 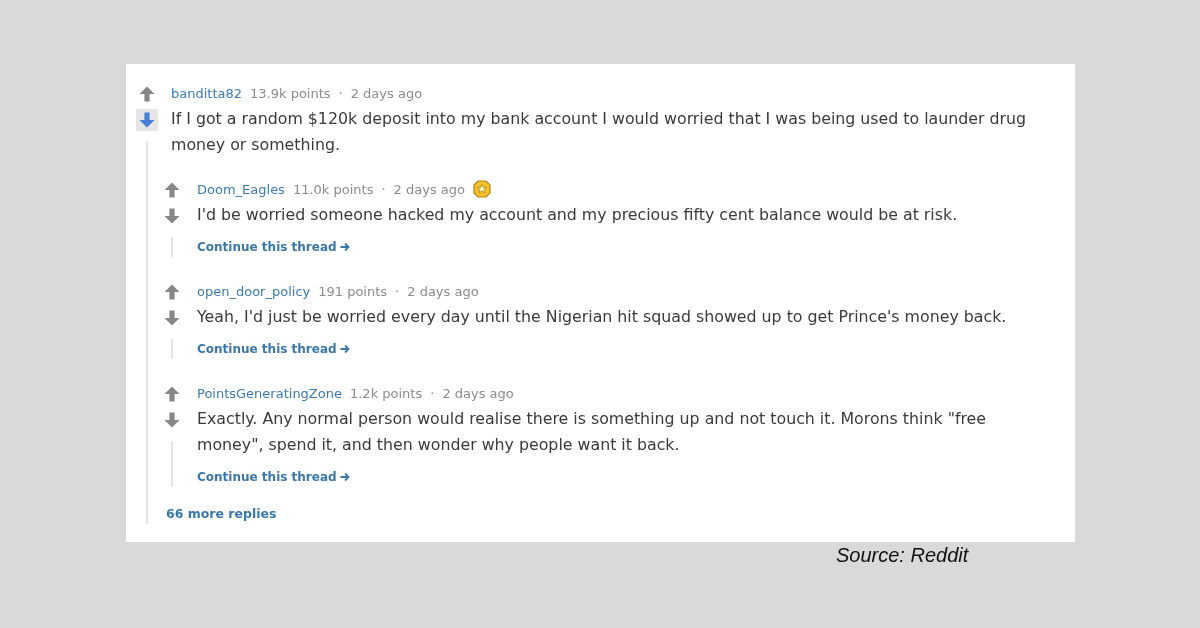 What do you see at coordinates (578, 215) in the screenshot?
I see `comment-text: I'd be worried someone hacked my account and my precious fifty cent balance would be at risk.` at bounding box center [578, 215].